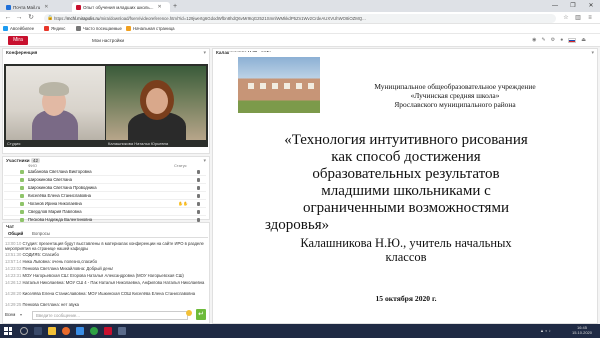  Describe the element at coordinates (201, 314) in the screenshot. I see `send-button: ↵` at that location.